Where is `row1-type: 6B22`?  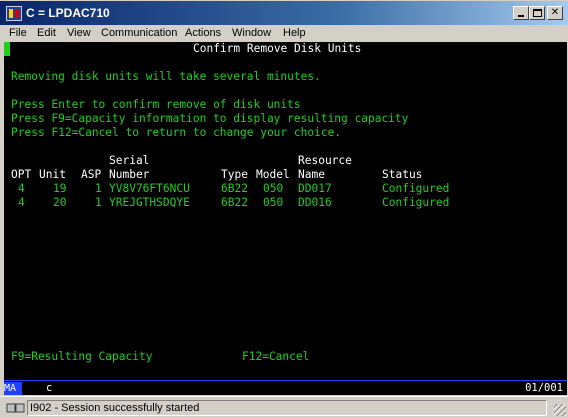
row1-type: 6B22 is located at coordinates (234, 188).